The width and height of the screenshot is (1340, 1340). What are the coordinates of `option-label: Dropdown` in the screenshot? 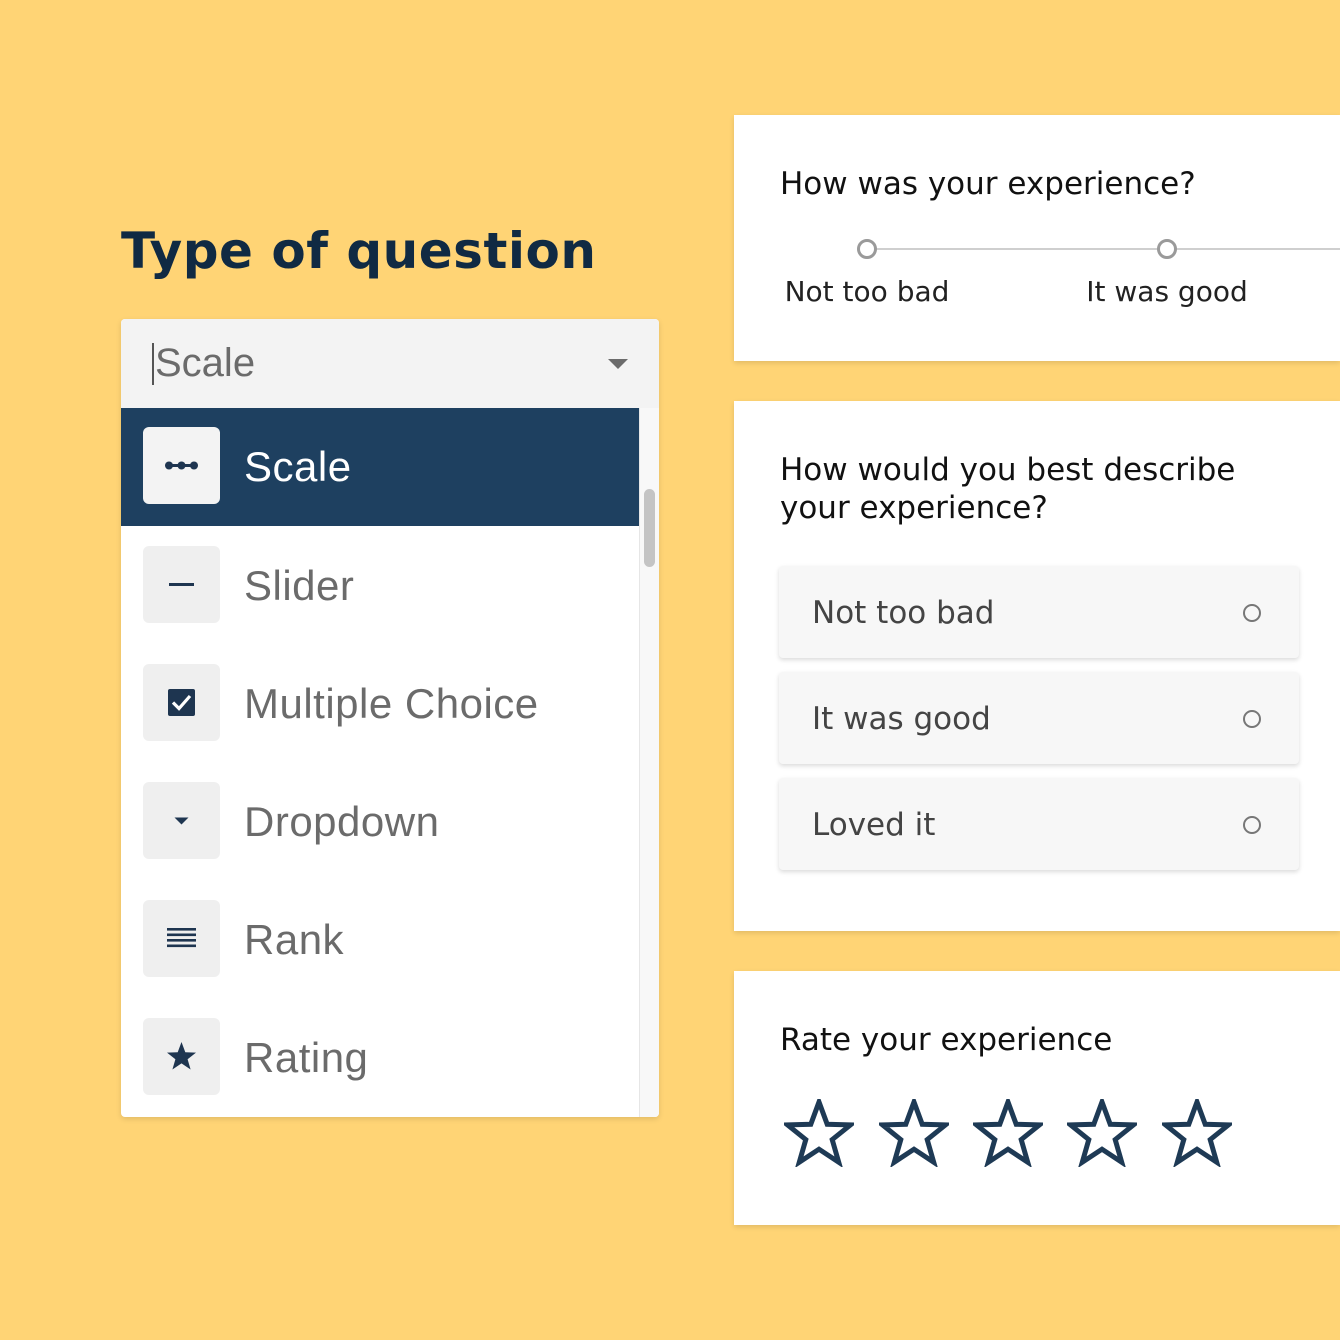 It's located at (342, 821).